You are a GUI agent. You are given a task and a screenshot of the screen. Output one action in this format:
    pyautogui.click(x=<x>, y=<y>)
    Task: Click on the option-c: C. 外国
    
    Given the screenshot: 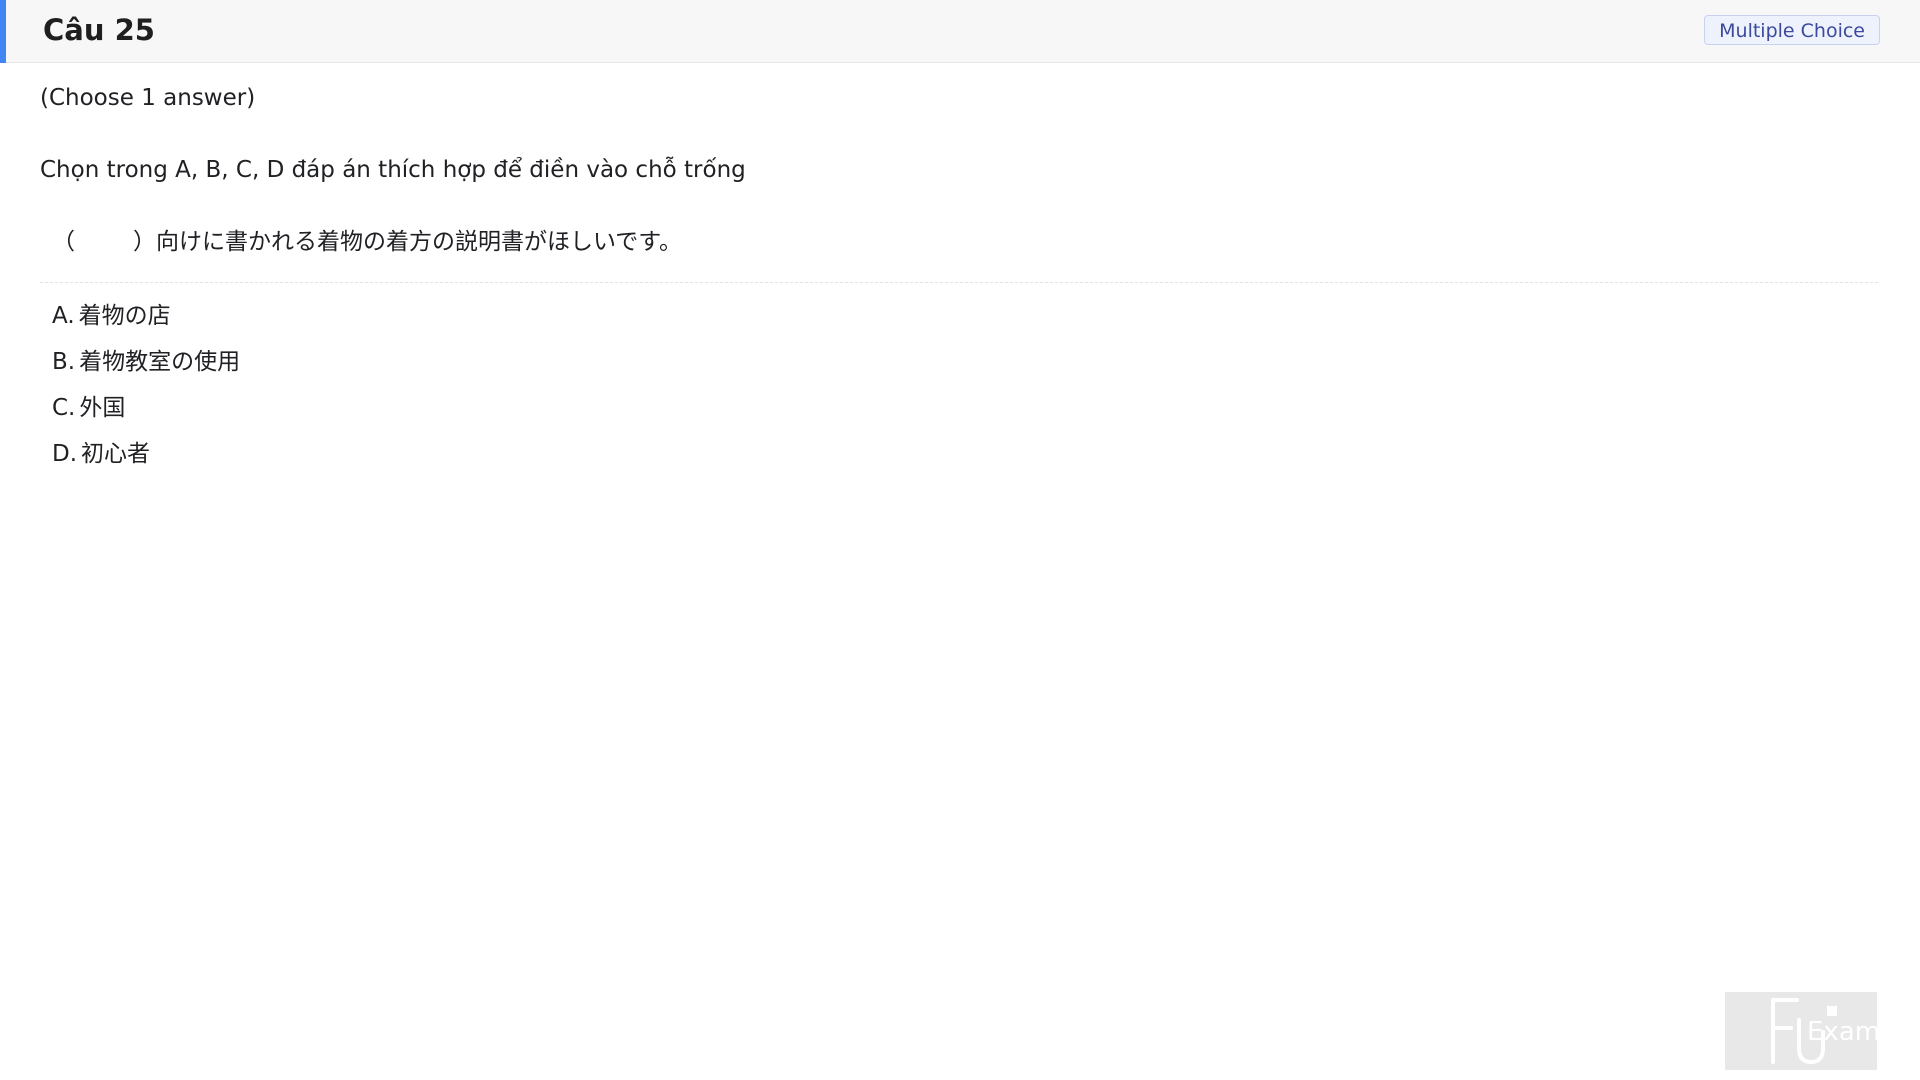 What is the action you would take?
    pyautogui.click(x=146, y=408)
    